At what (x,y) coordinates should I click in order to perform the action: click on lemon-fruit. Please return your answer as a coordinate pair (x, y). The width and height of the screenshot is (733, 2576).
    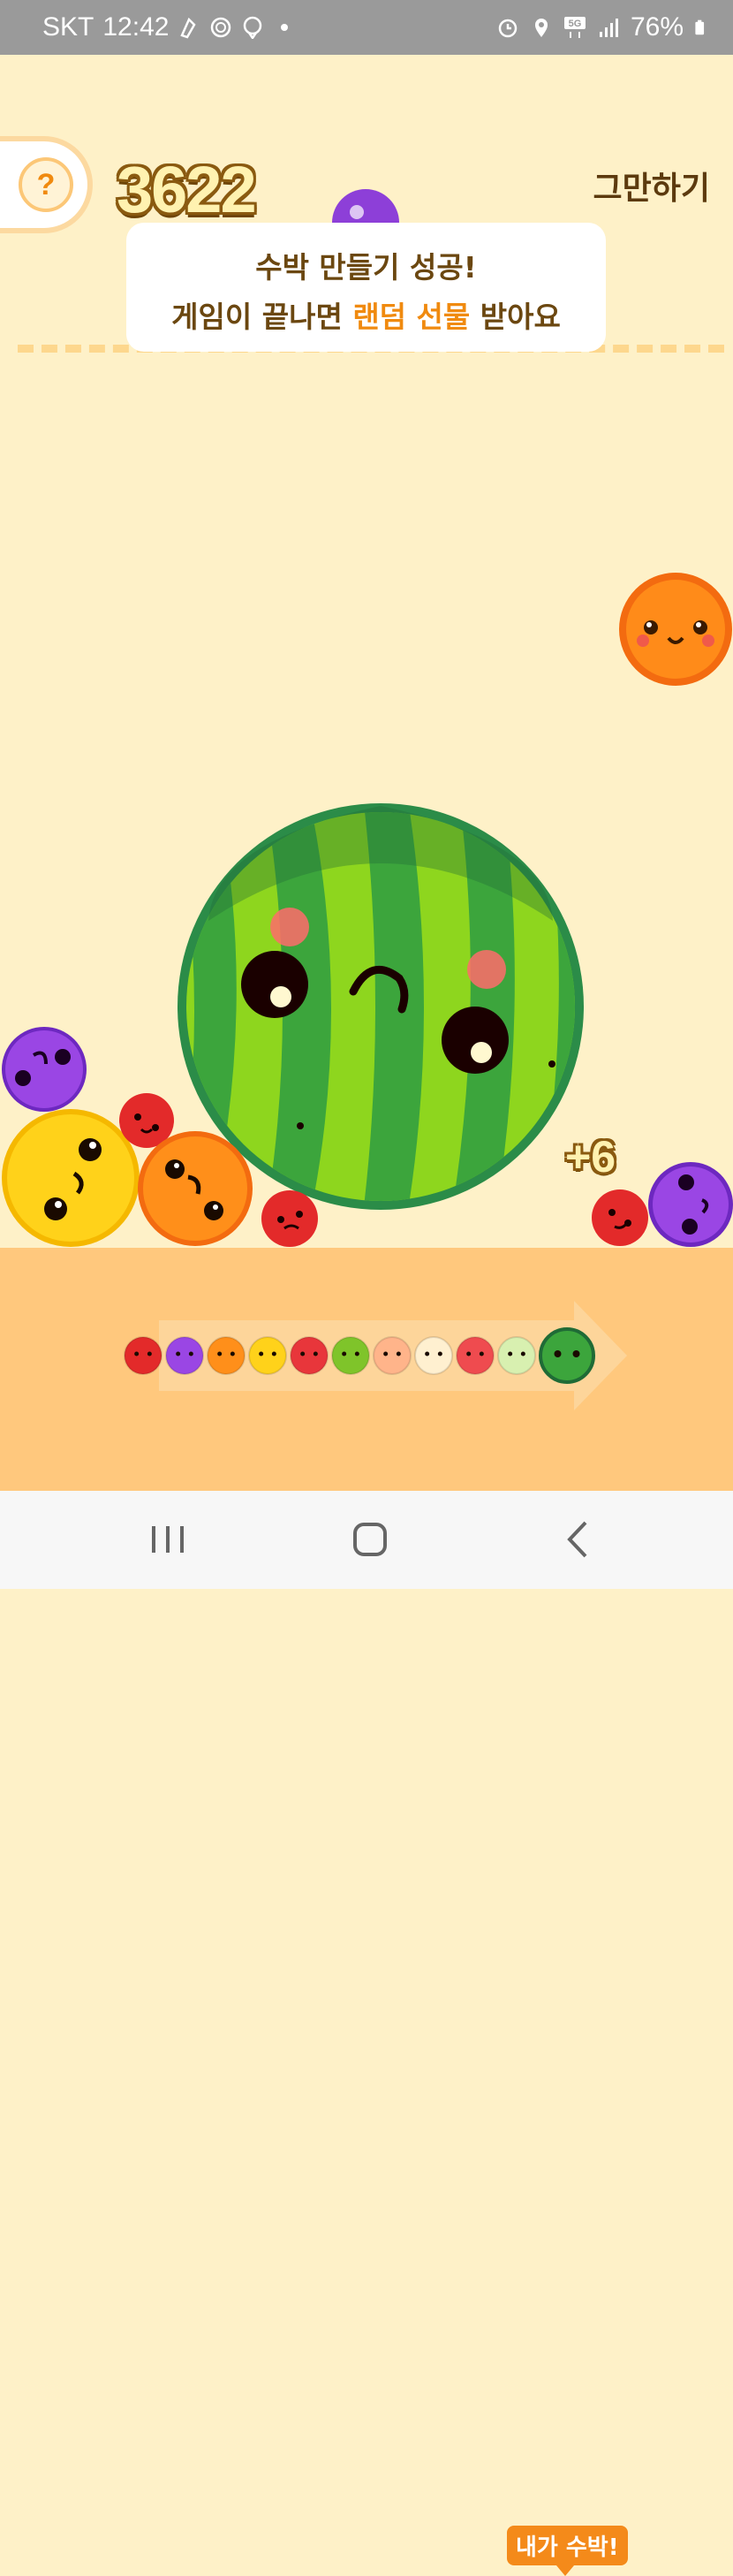
    Looking at the image, I should click on (71, 1178).